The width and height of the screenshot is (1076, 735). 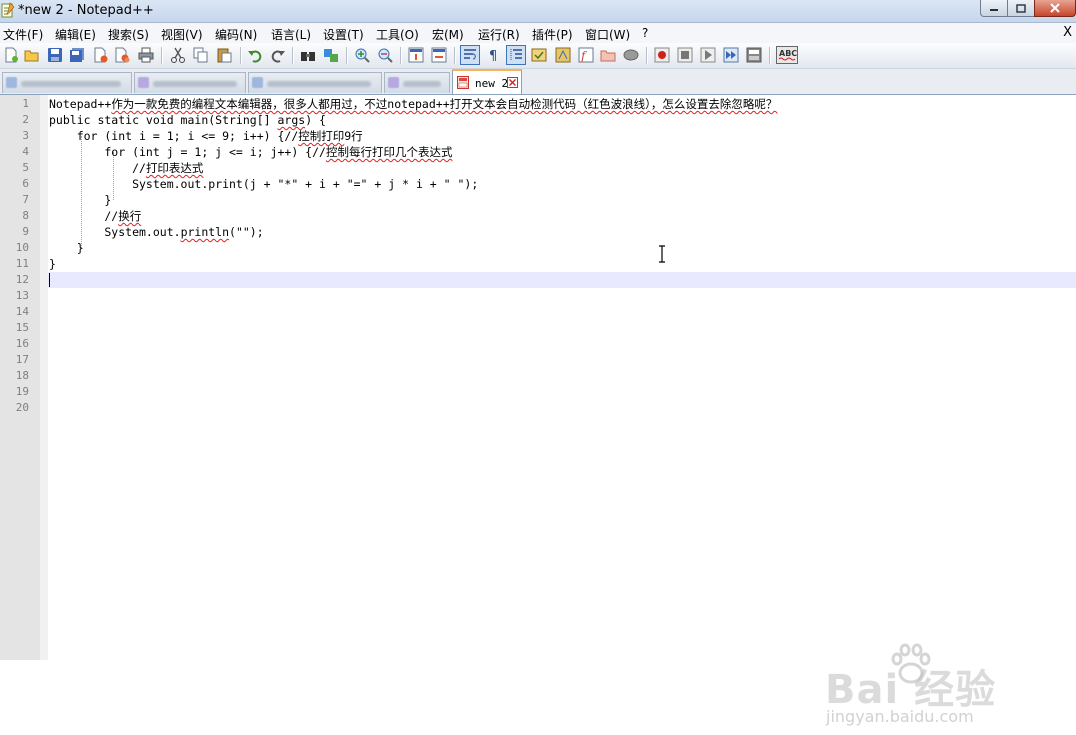 I want to click on print-icon, so click(x=146, y=55).